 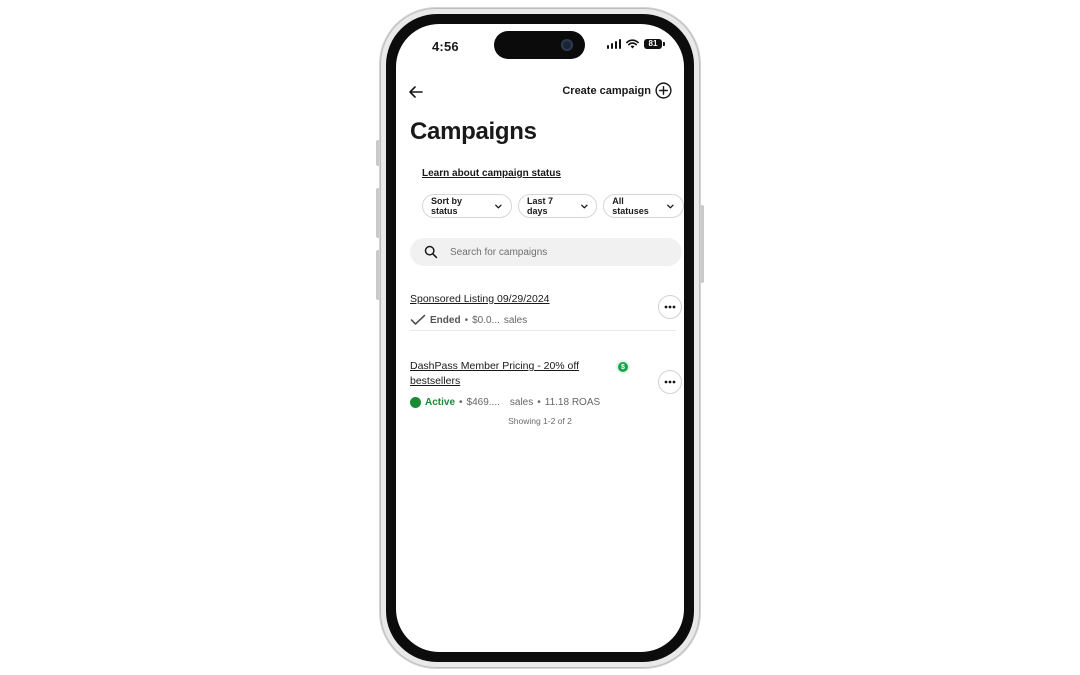 I want to click on search-bar, so click(x=546, y=252).